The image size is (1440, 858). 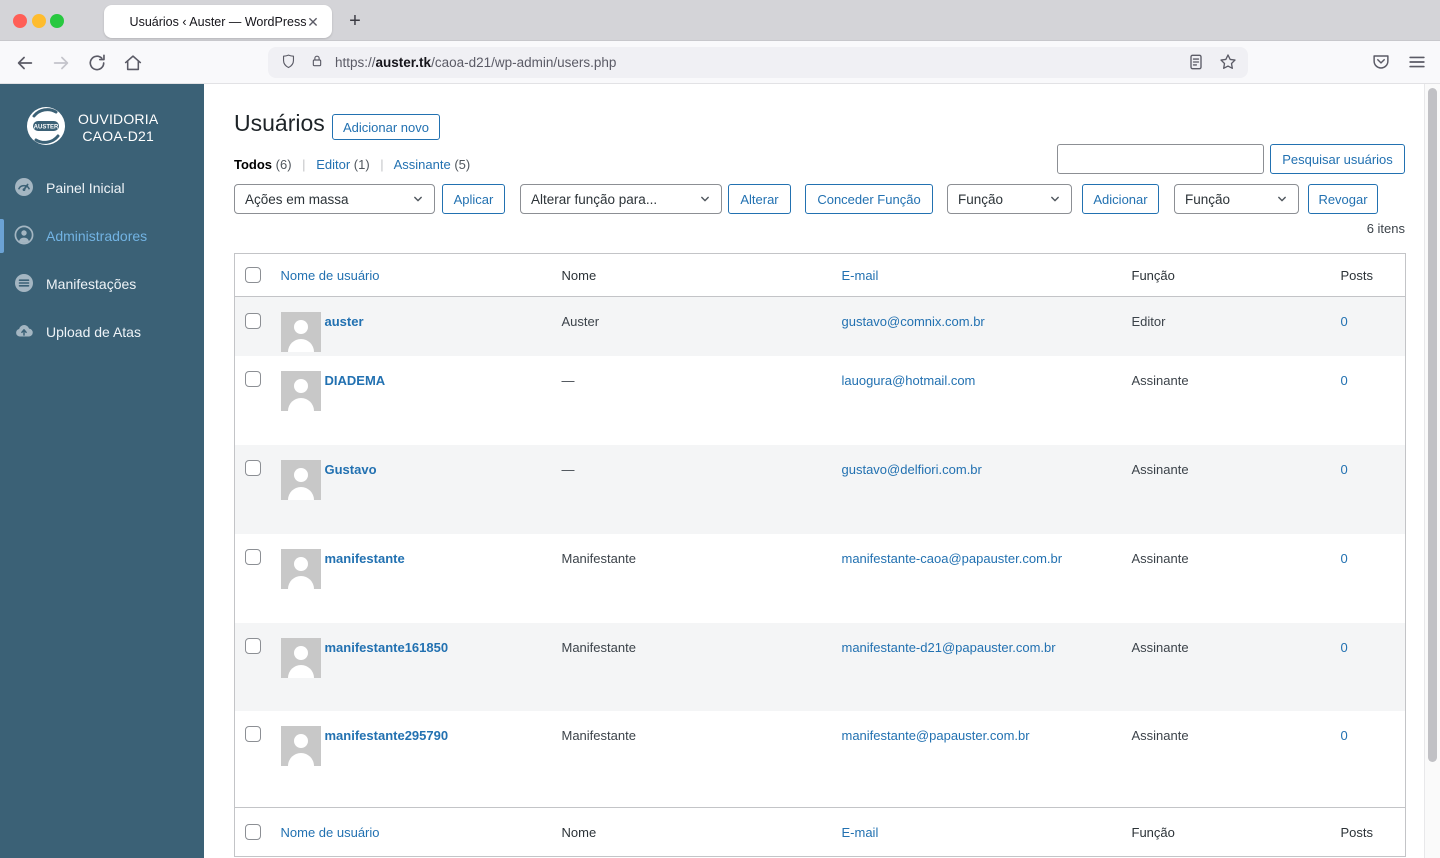 I want to click on reader-view-icon, so click(x=1196, y=63).